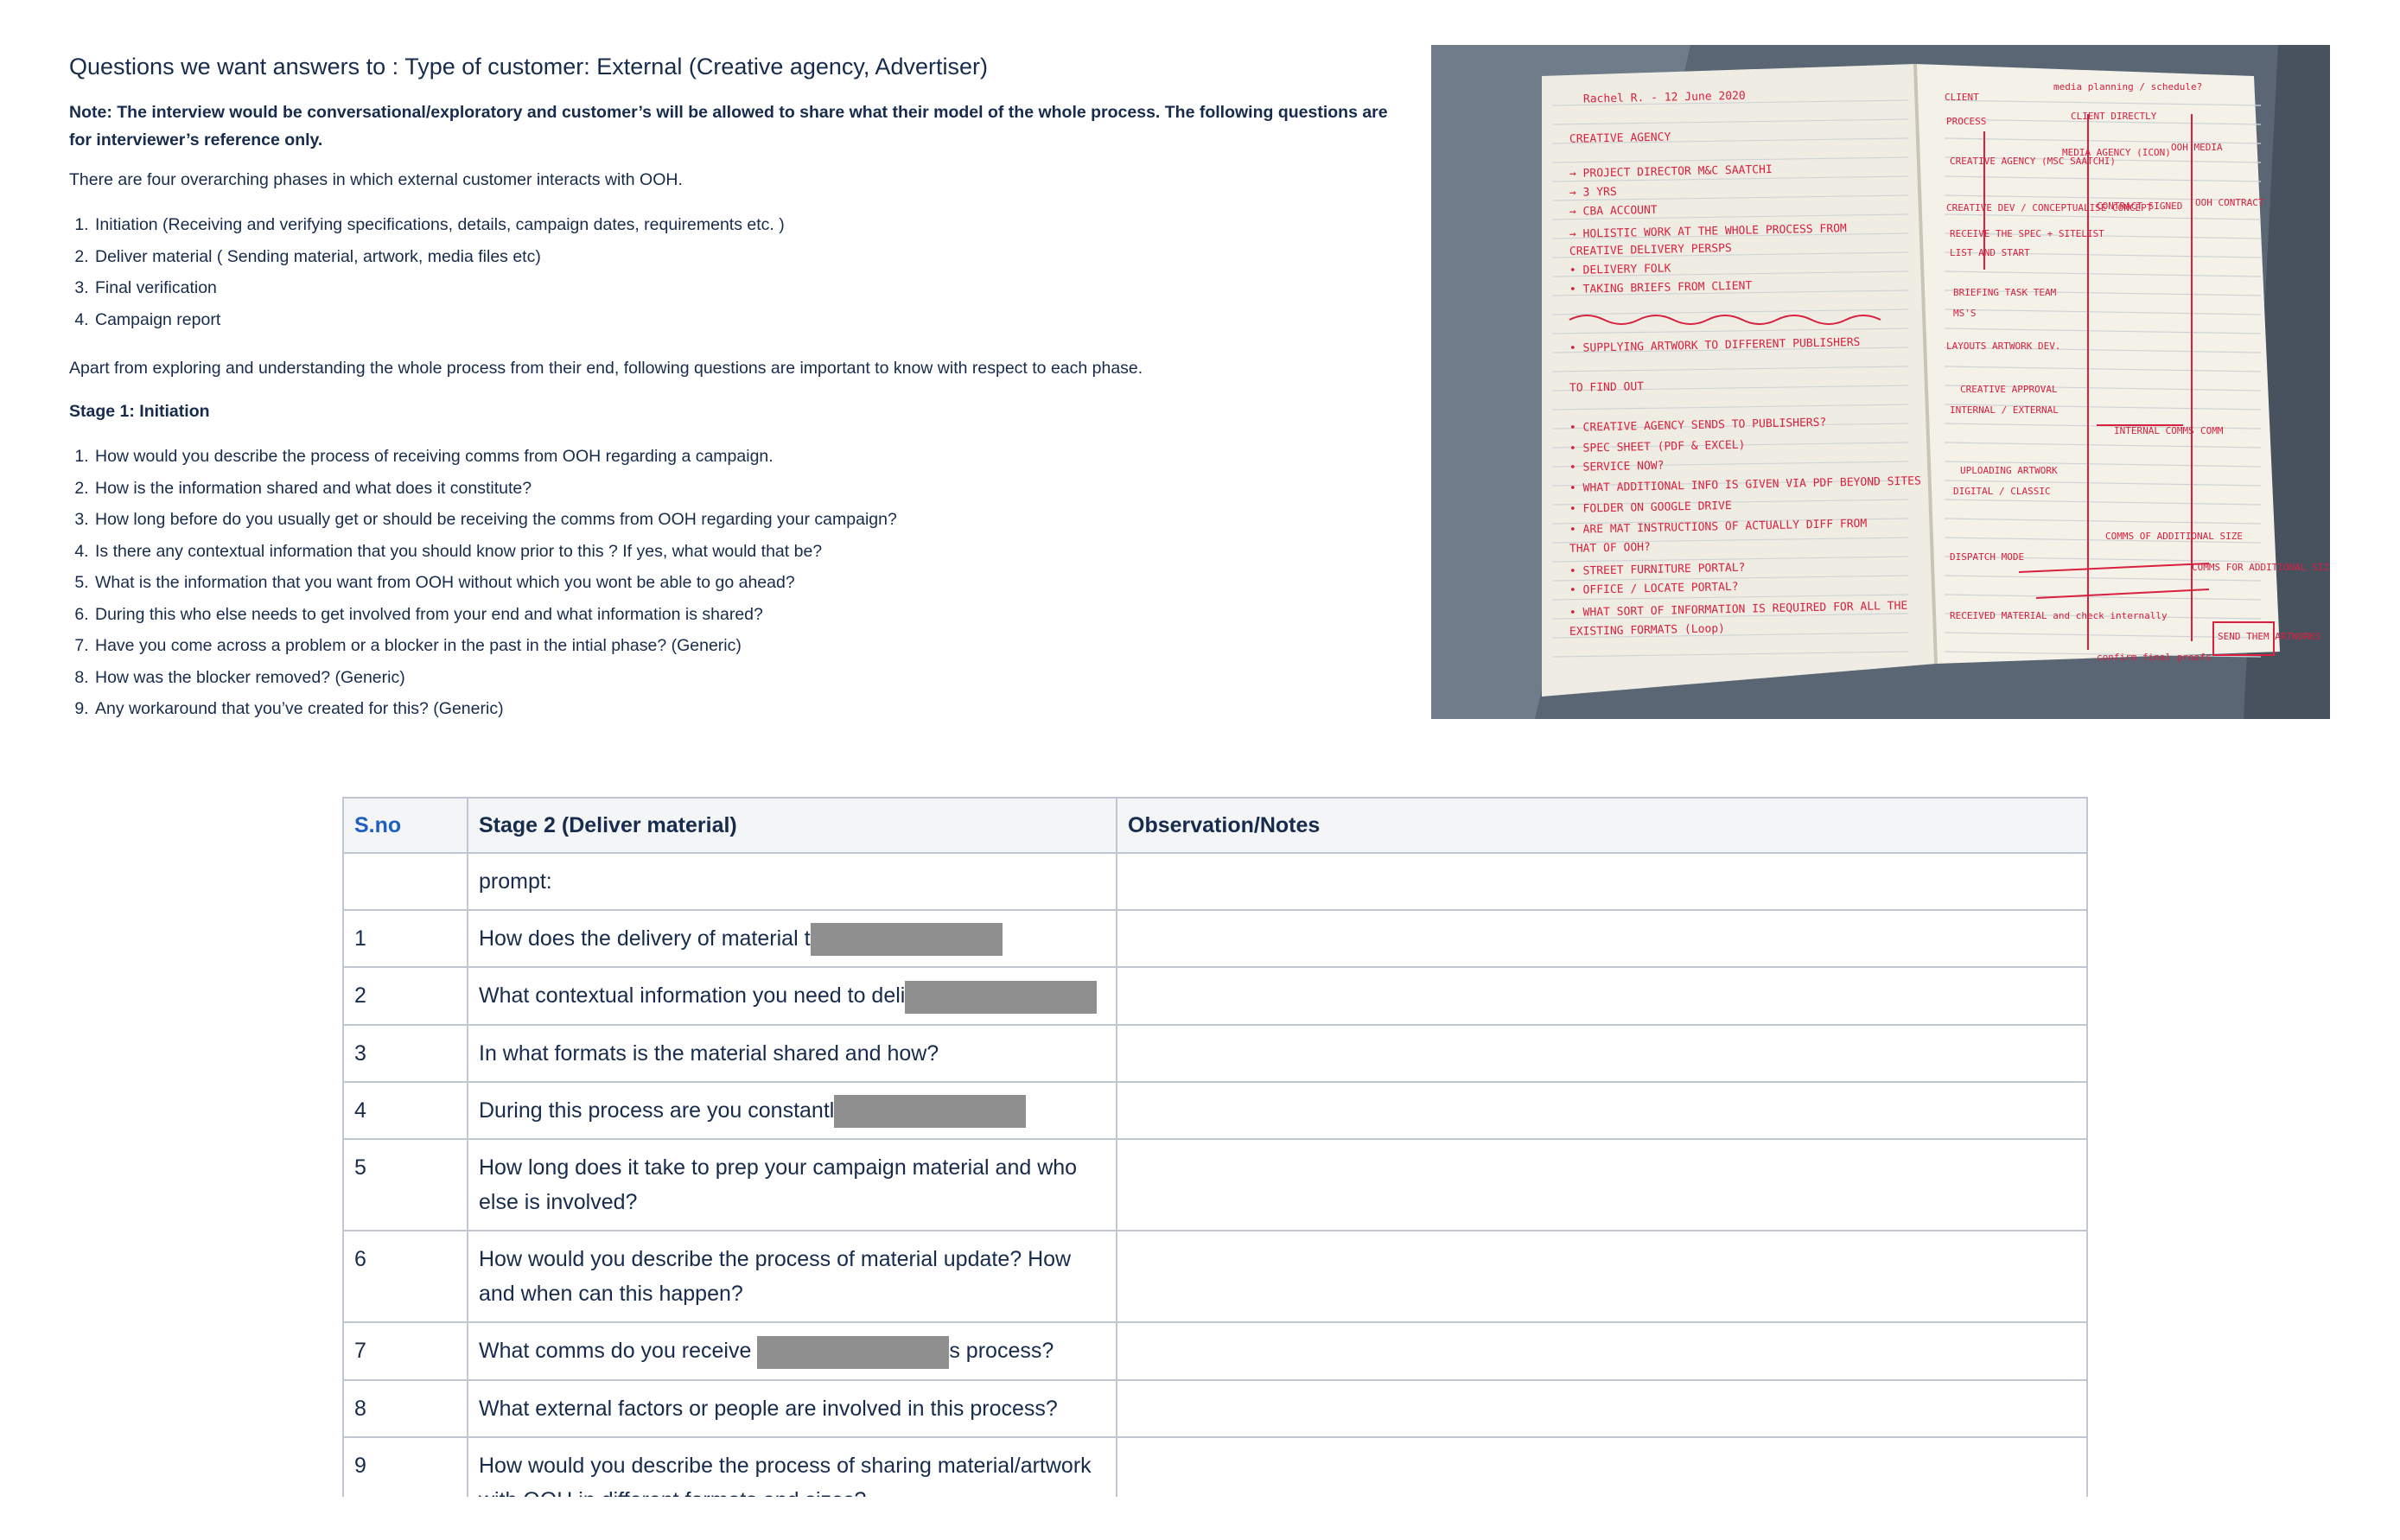  What do you see at coordinates (742, 678) in the screenshot?
I see `question-item: How was the blocker removed? (Generic)` at bounding box center [742, 678].